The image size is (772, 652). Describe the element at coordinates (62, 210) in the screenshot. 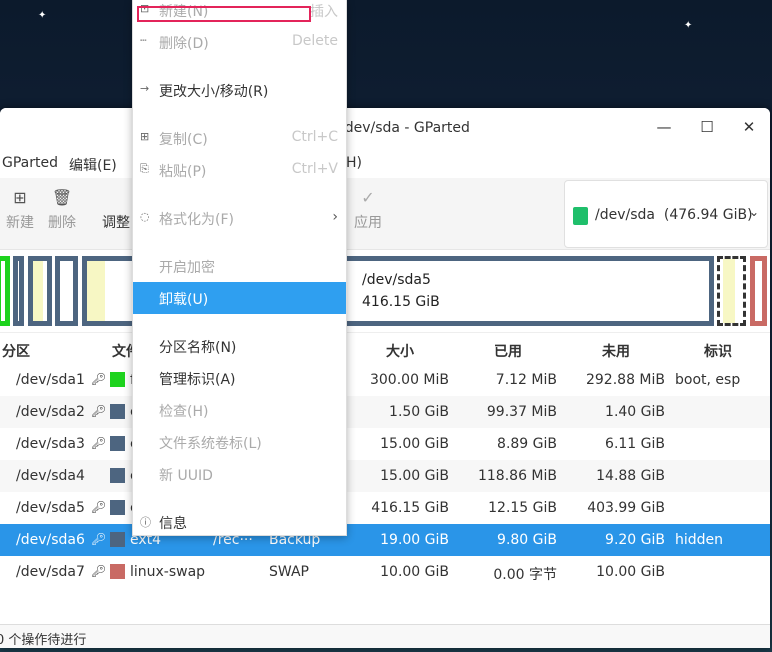

I see `delete-button: 🗑 删除` at that location.